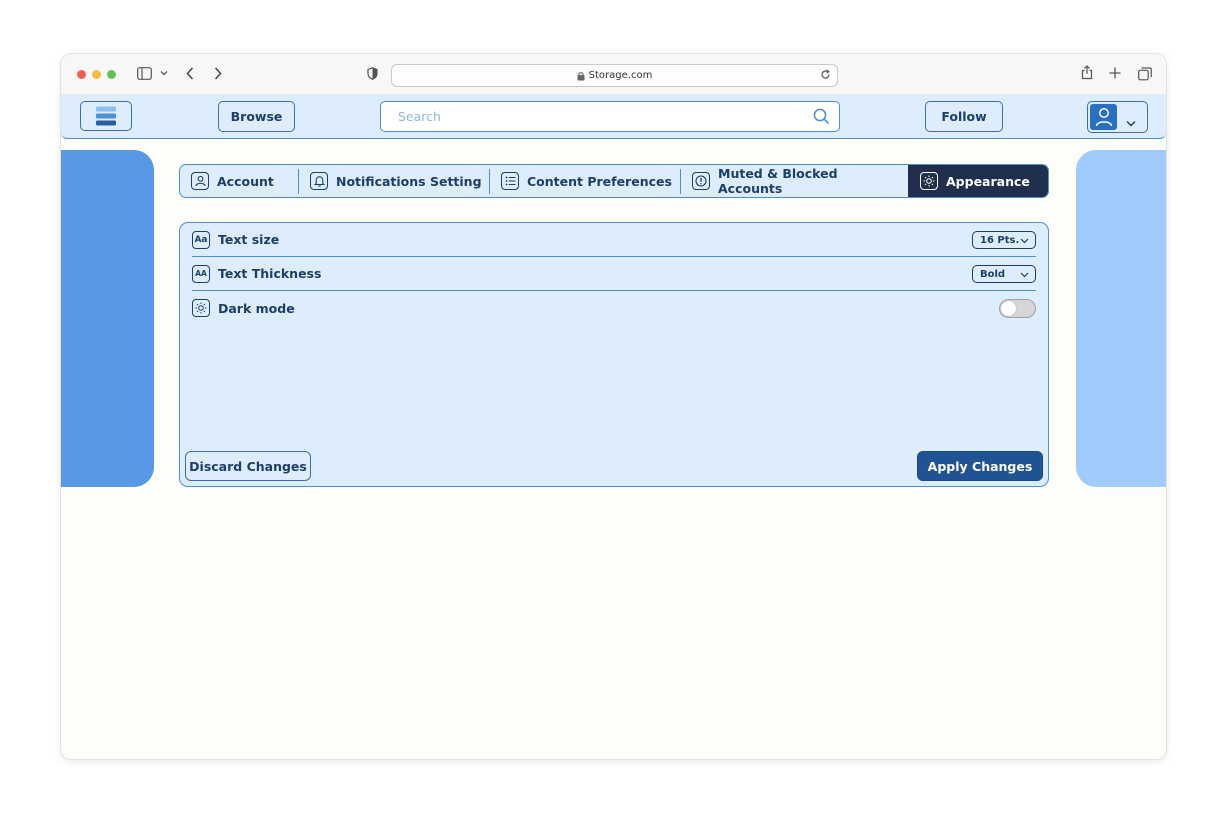 This screenshot has height=819, width=1228. I want to click on text-size-select: 16 Pts., so click(1004, 240).